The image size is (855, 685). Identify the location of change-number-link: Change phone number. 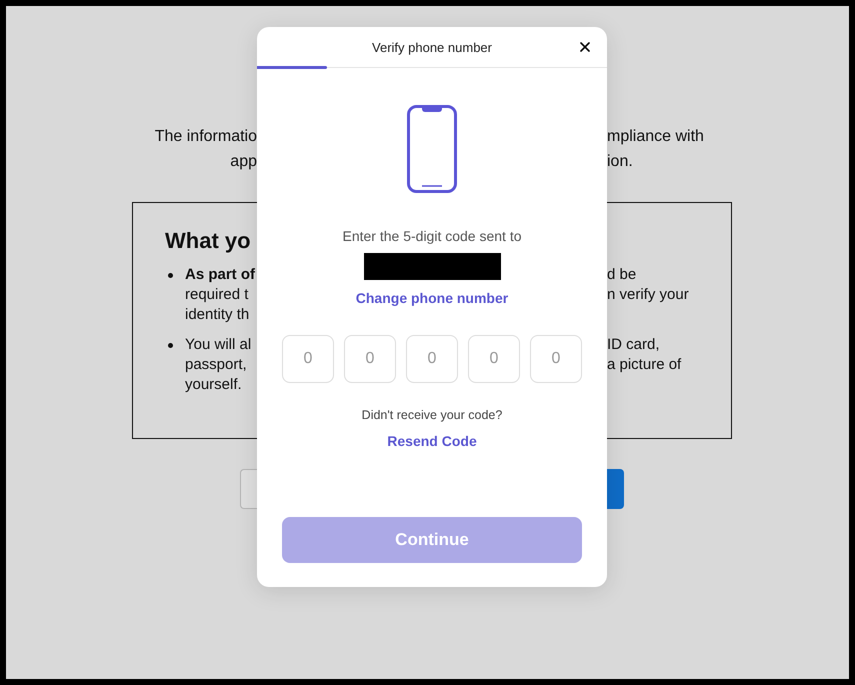
(432, 298).